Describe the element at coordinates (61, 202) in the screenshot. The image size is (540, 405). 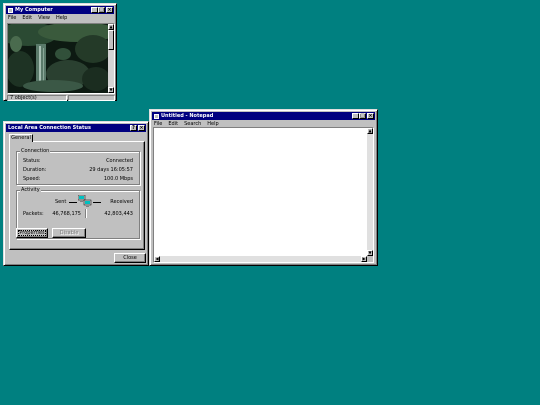
I see `sent-label: Sent` at that location.